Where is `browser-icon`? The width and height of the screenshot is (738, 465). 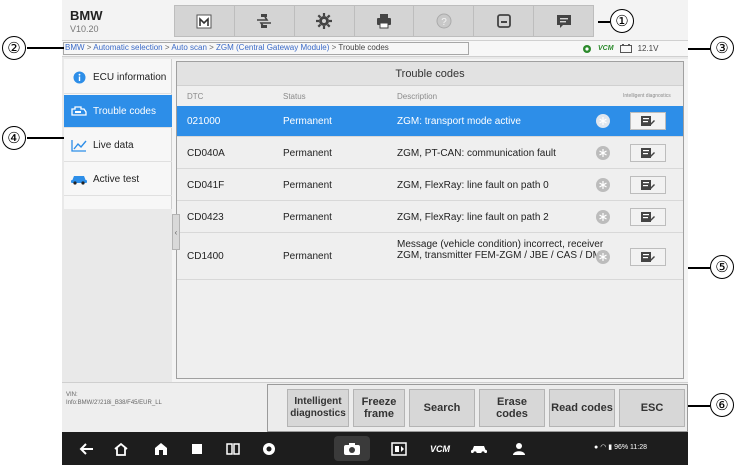 browser-icon is located at coordinates (269, 449).